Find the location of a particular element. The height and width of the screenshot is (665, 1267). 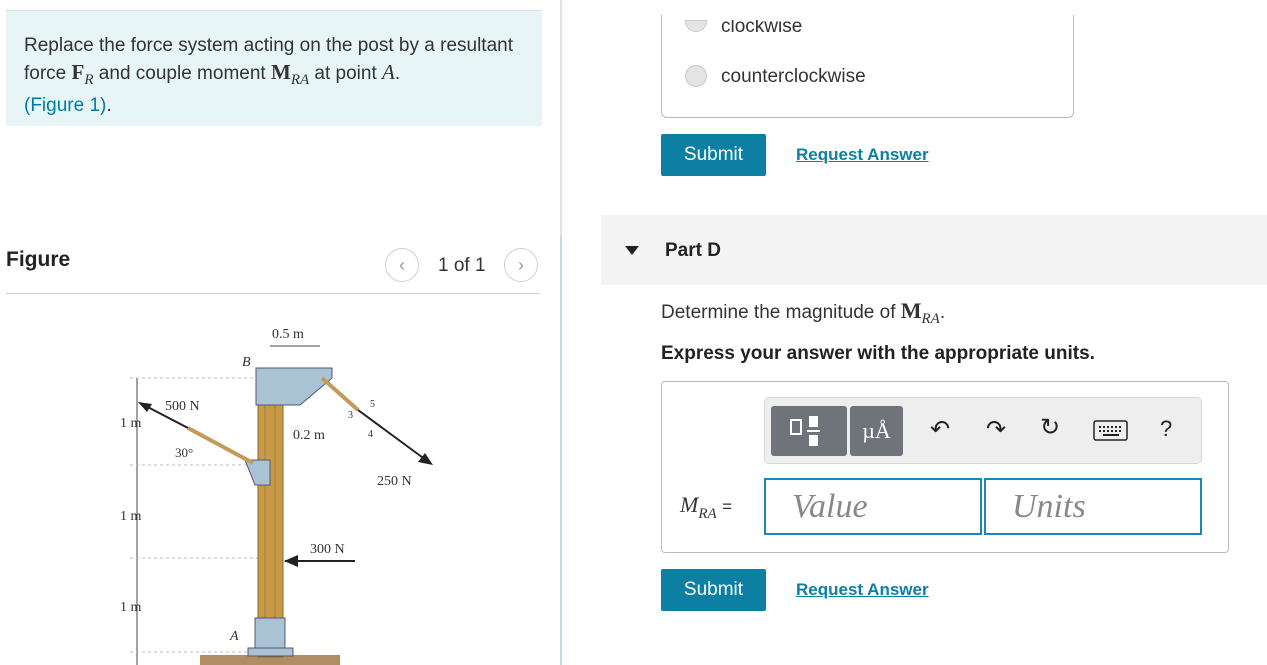

units-icon: µÅ is located at coordinates (876, 430).